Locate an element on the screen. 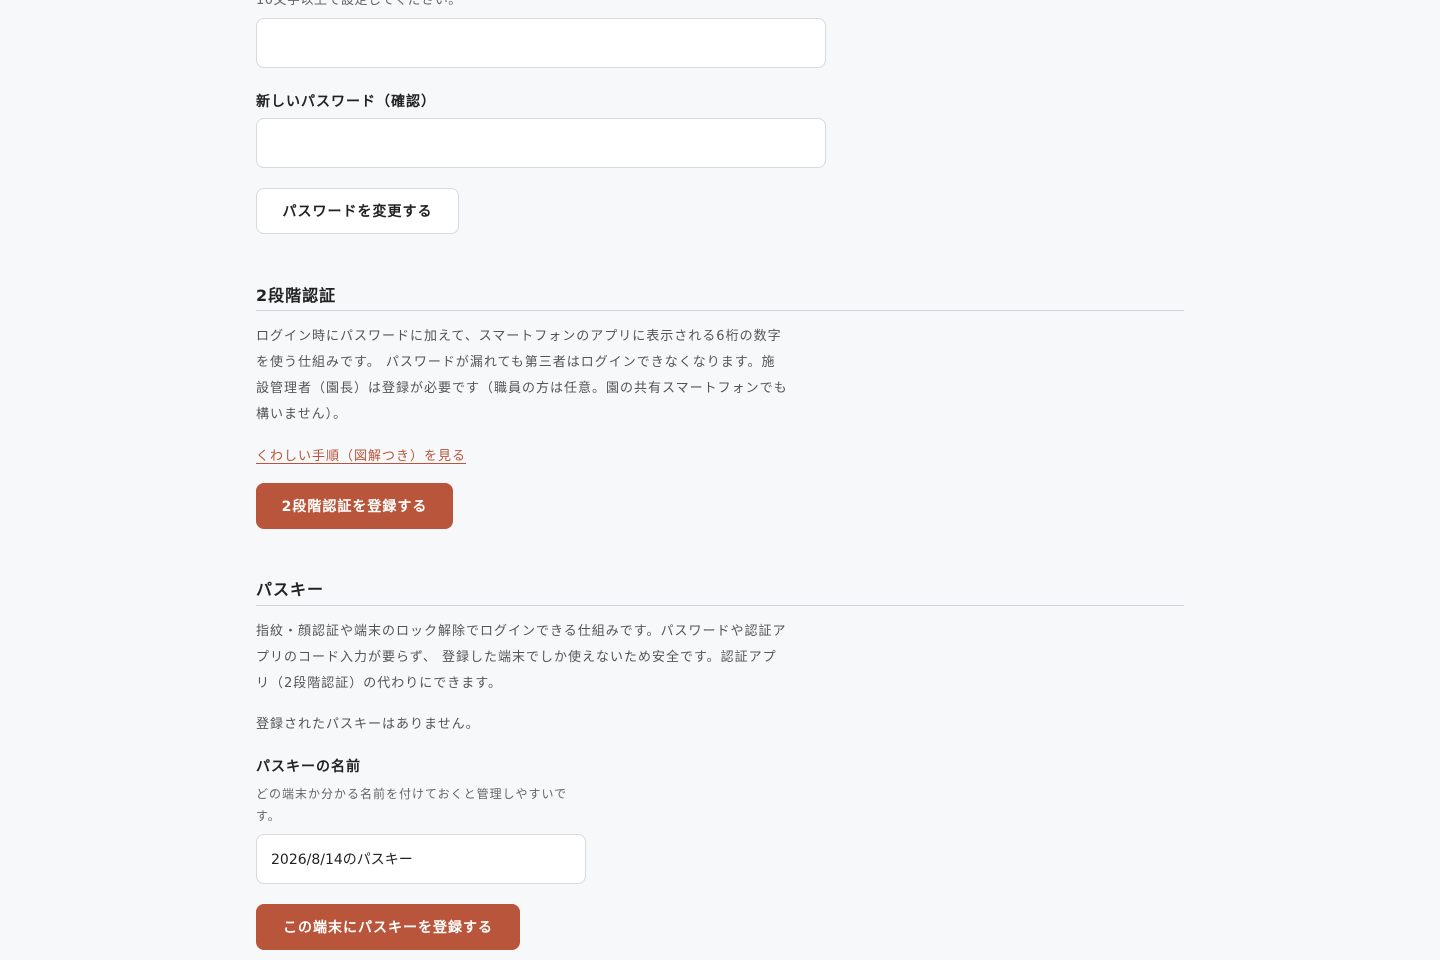 The height and width of the screenshot is (960, 1440). two-factor-heading: 2段階認証 is located at coordinates (296, 295).